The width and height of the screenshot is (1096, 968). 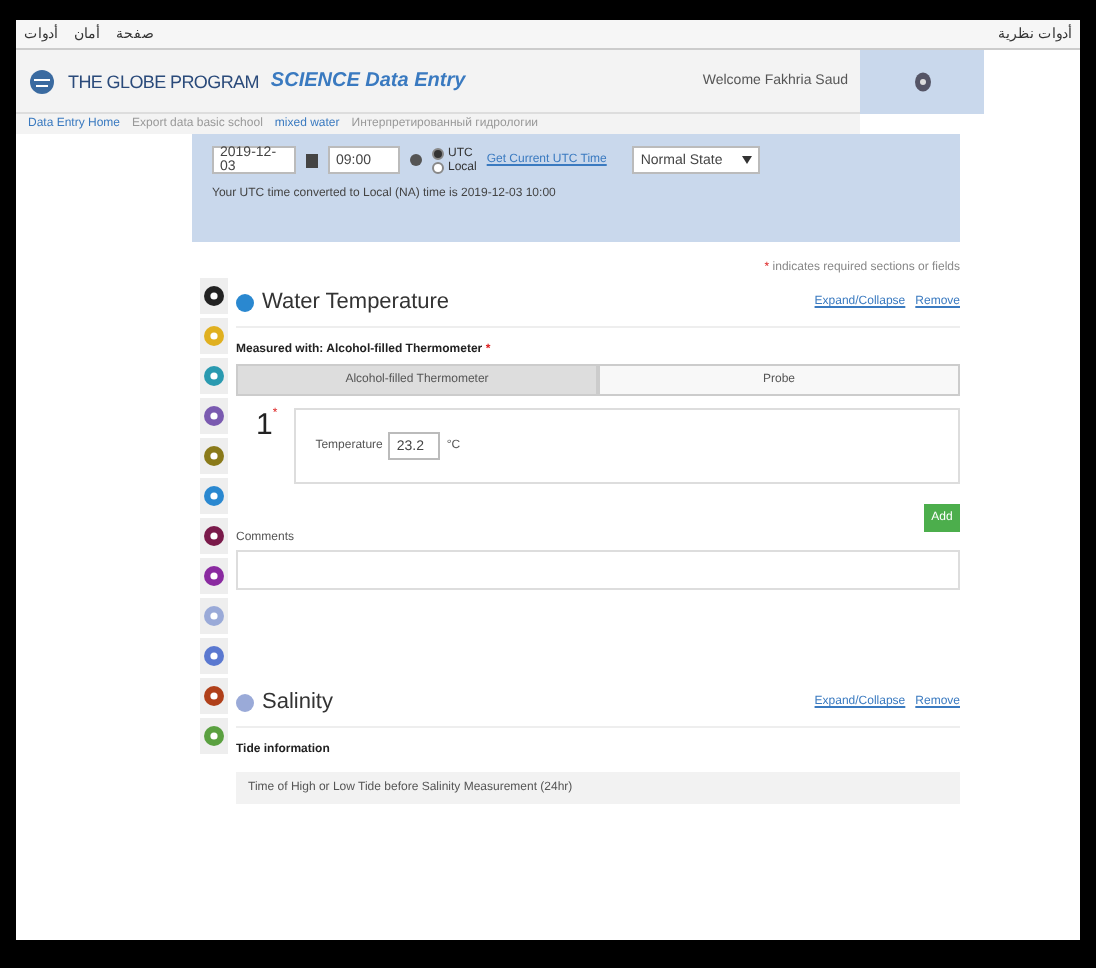 I want to click on clock-icon, so click(x=416, y=160).